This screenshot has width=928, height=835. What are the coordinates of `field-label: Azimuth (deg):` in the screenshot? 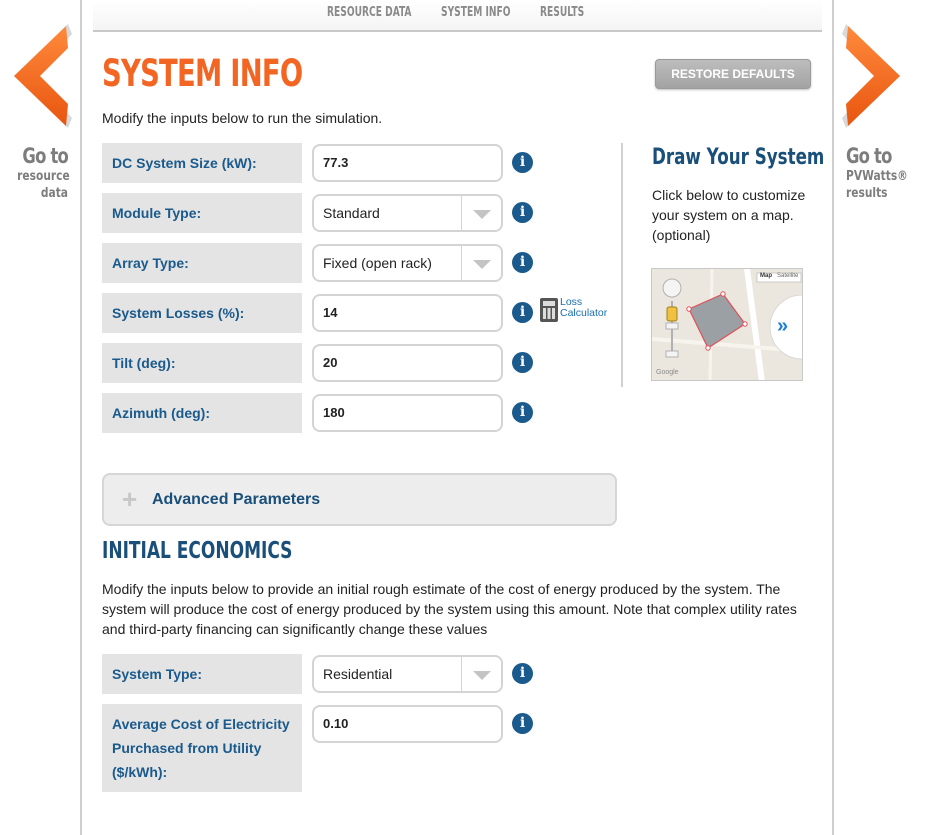 It's located at (202, 413).